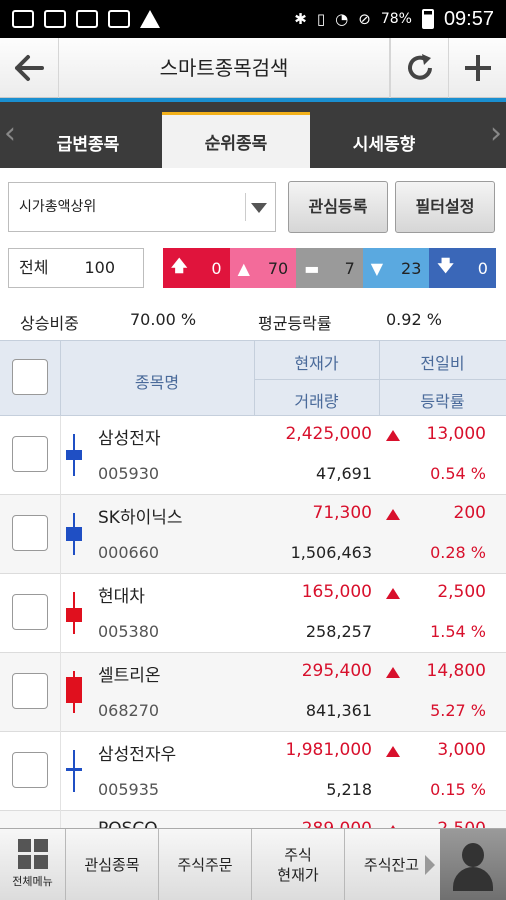 The image size is (506, 900). I want to click on user-profile-button, so click(473, 864).